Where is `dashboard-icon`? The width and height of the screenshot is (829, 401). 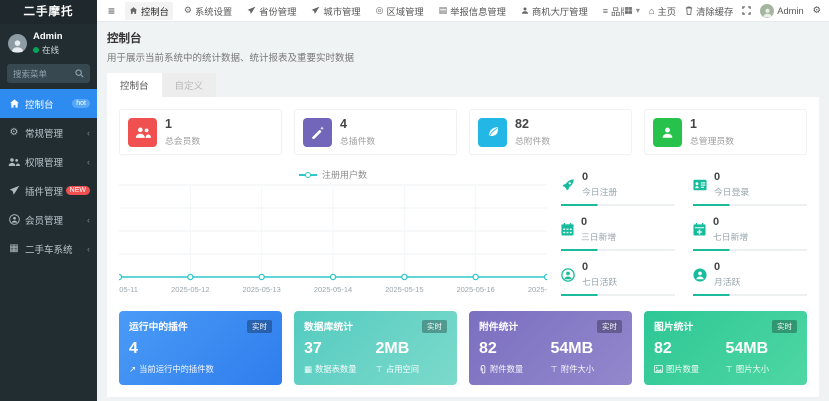
dashboard-icon is located at coordinates (14, 103).